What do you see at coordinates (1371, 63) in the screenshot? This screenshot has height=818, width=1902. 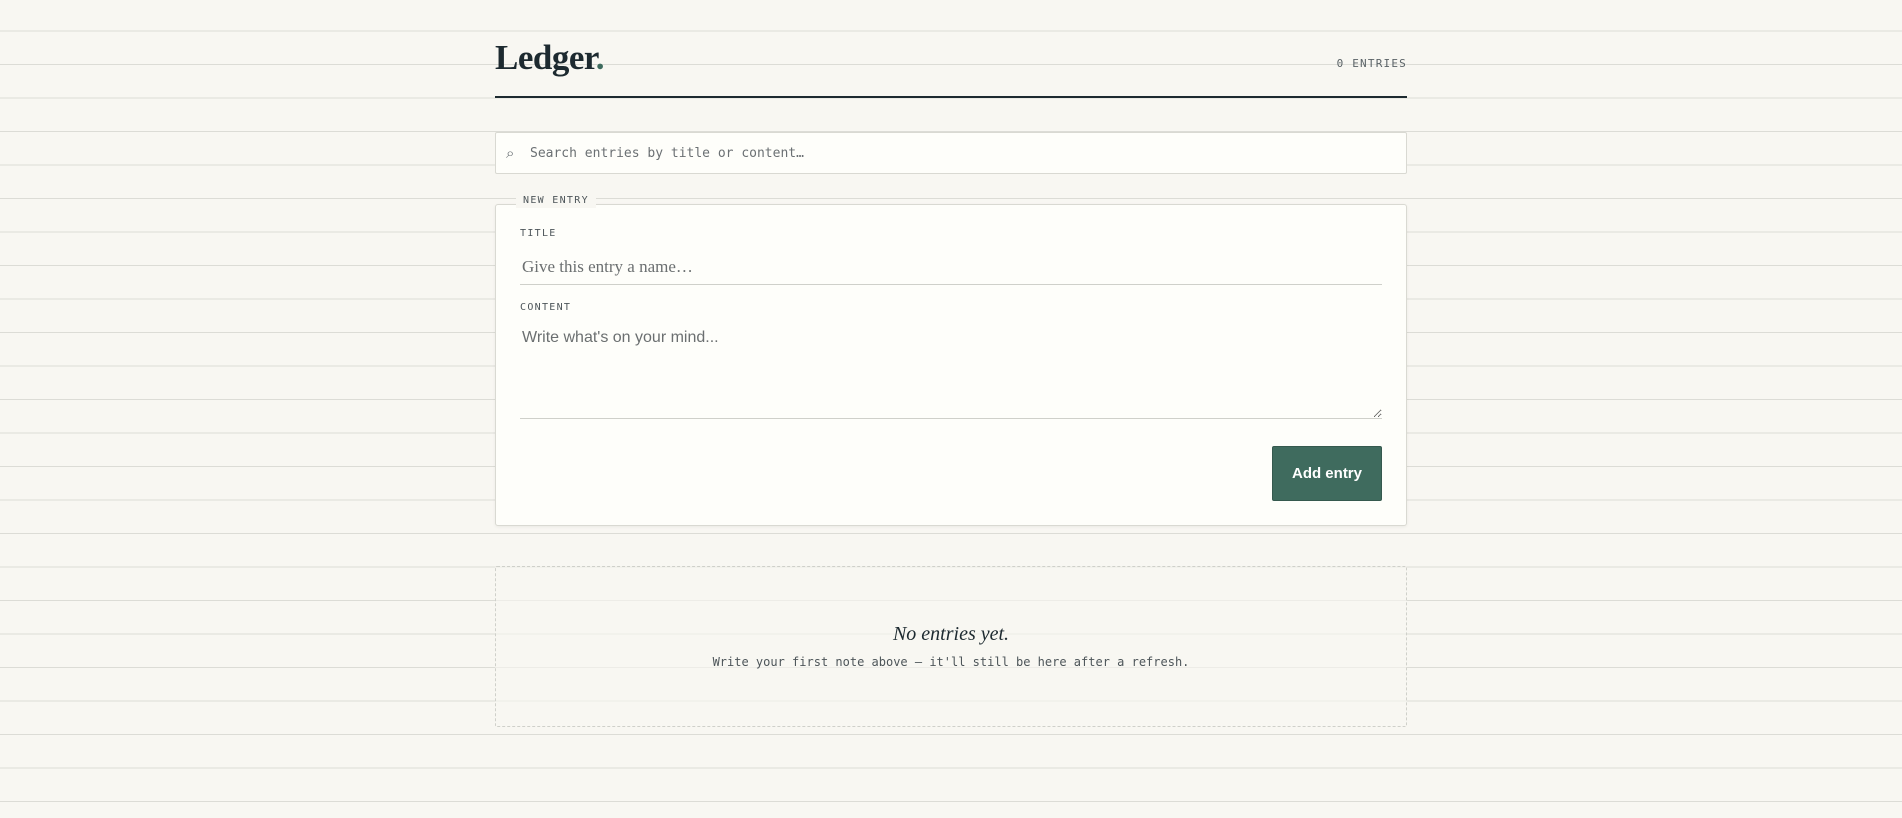 I see `entry-count: 0 ENTRIES` at bounding box center [1371, 63].